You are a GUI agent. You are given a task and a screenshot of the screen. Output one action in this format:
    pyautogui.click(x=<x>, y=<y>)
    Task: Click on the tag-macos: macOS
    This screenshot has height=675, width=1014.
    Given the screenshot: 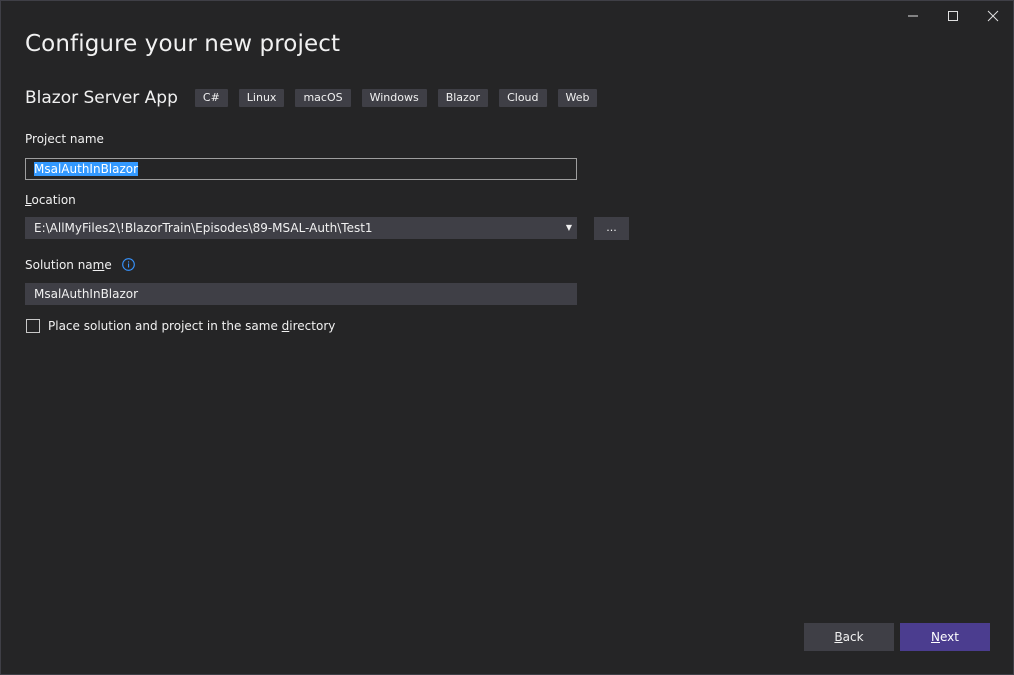 What is the action you would take?
    pyautogui.click(x=323, y=98)
    